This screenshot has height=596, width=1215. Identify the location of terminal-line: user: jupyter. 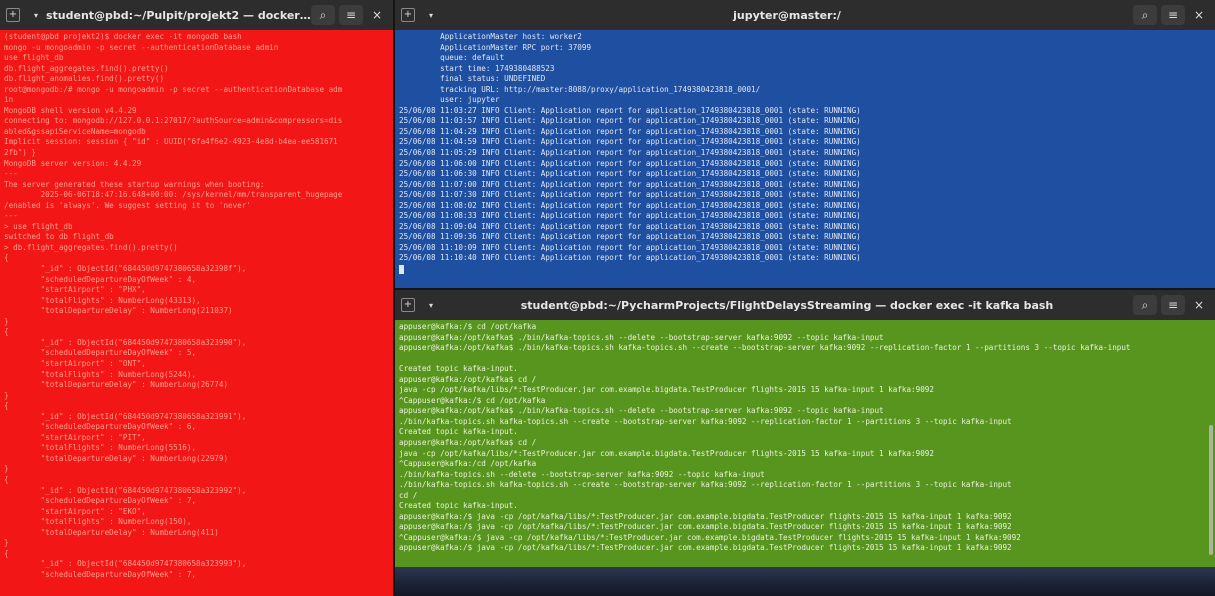
(449, 100).